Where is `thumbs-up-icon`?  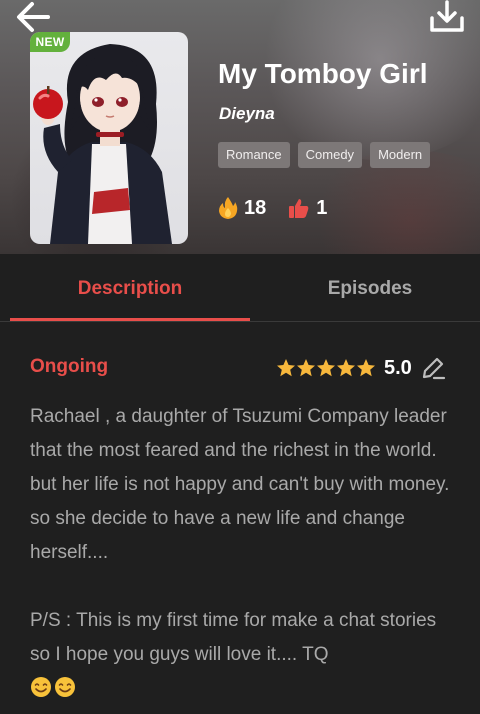
thumbs-up-icon is located at coordinates (299, 208).